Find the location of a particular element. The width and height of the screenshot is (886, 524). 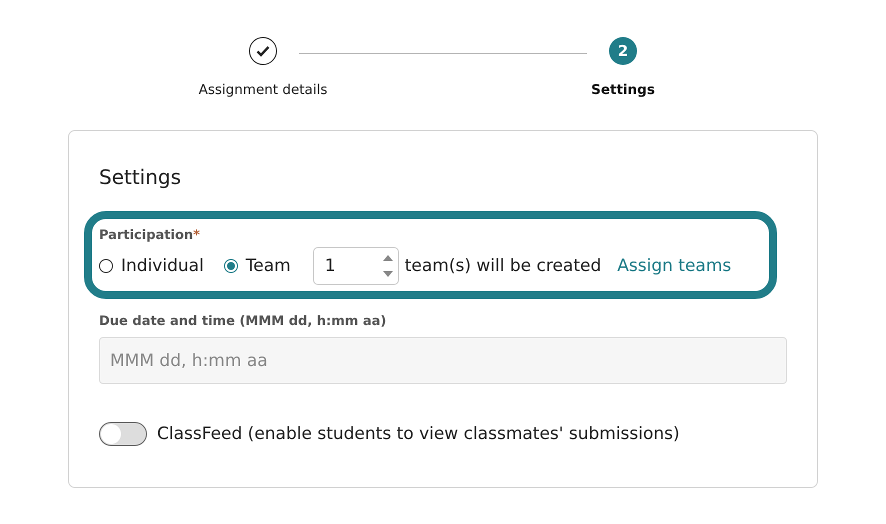

card-title: Settings is located at coordinates (140, 177).